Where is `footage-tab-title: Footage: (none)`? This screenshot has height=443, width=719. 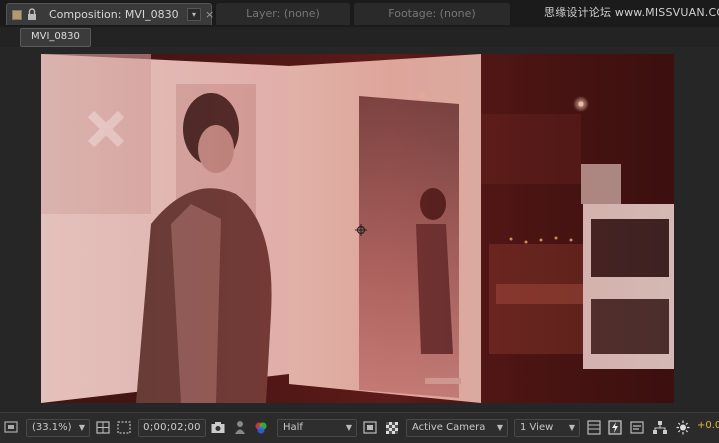
footage-tab-title: Footage: (none) is located at coordinates (432, 13).